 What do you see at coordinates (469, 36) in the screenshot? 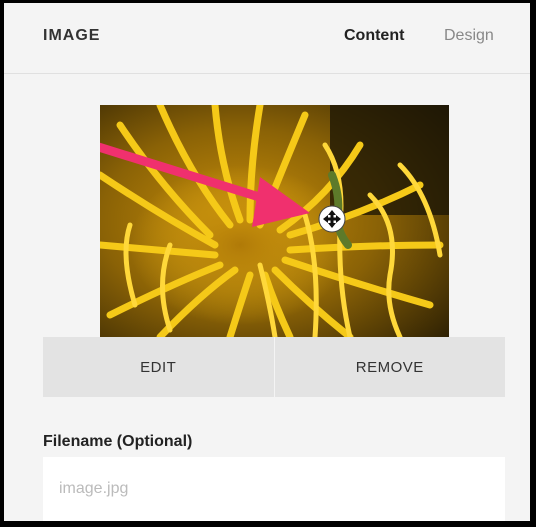
I see `tab-design: Design` at bounding box center [469, 36].